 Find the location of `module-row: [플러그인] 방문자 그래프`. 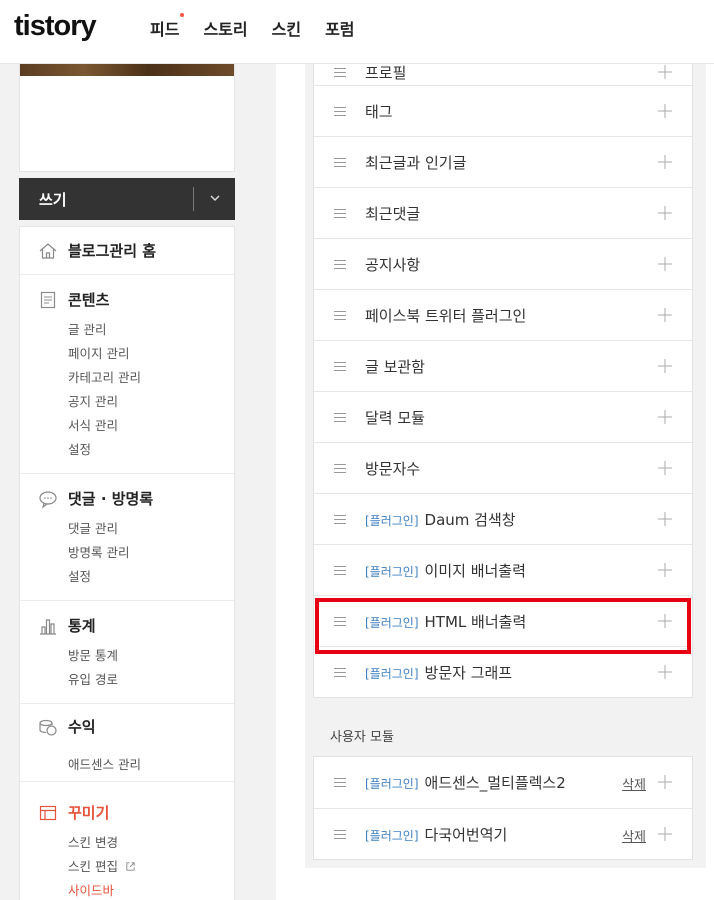

module-row: [플러그인] 방문자 그래프 is located at coordinates (503, 671).